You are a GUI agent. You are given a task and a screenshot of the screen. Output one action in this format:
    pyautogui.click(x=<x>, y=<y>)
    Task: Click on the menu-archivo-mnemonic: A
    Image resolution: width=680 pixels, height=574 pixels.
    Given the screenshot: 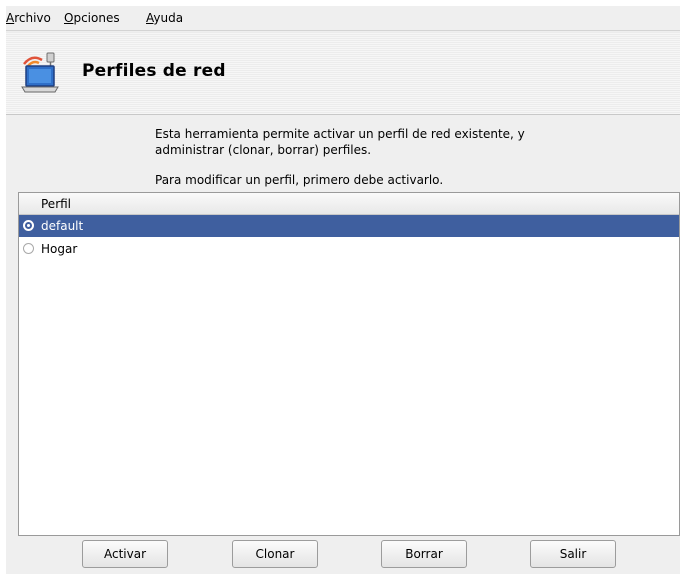 What is the action you would take?
    pyautogui.click(x=10, y=18)
    